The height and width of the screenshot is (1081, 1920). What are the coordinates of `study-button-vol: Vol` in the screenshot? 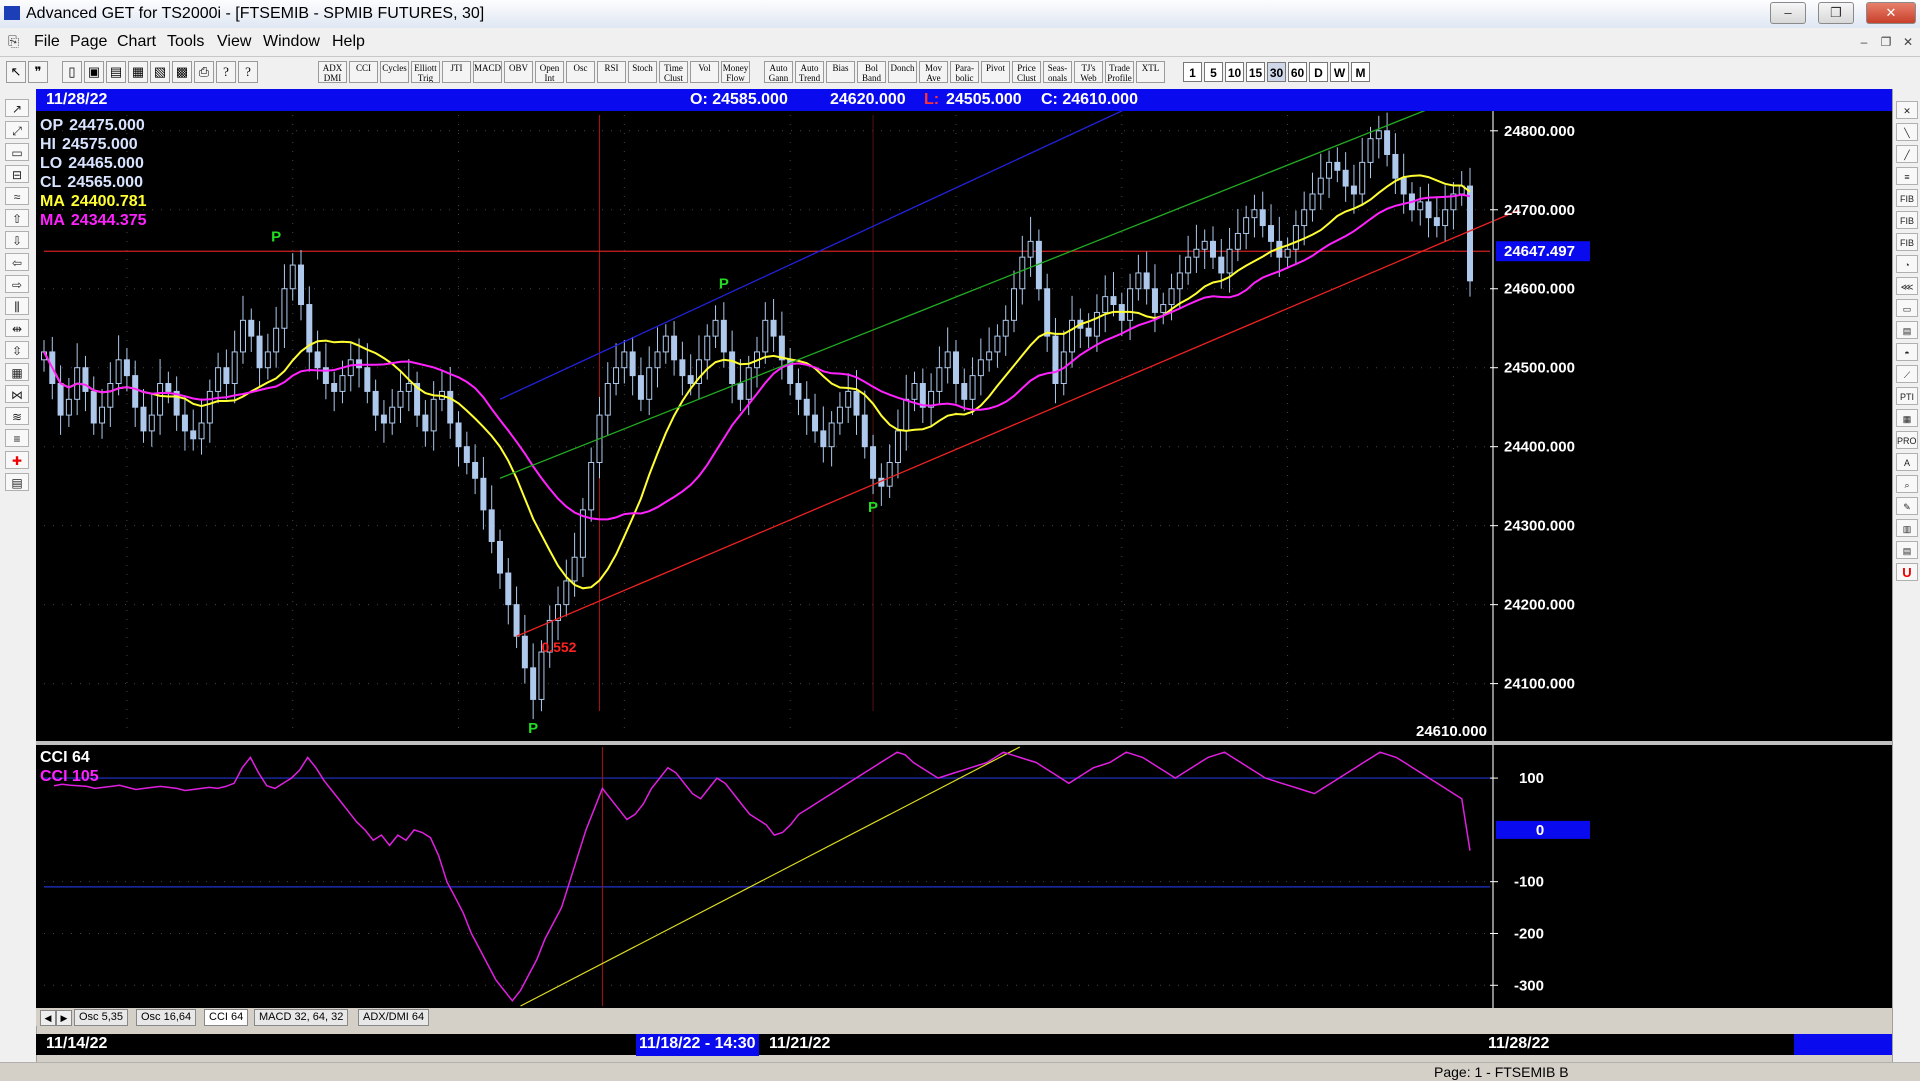 It's located at (704, 72).